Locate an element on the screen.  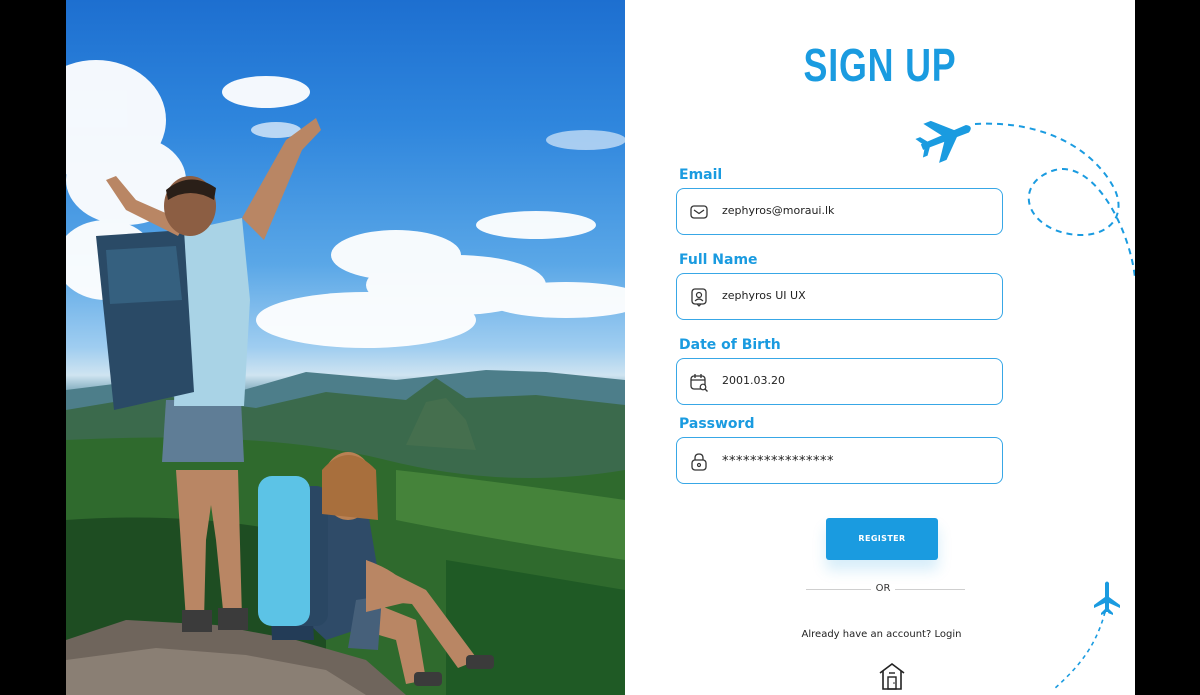
email-field: zephyros@moraui.lk is located at coordinates (839, 211).